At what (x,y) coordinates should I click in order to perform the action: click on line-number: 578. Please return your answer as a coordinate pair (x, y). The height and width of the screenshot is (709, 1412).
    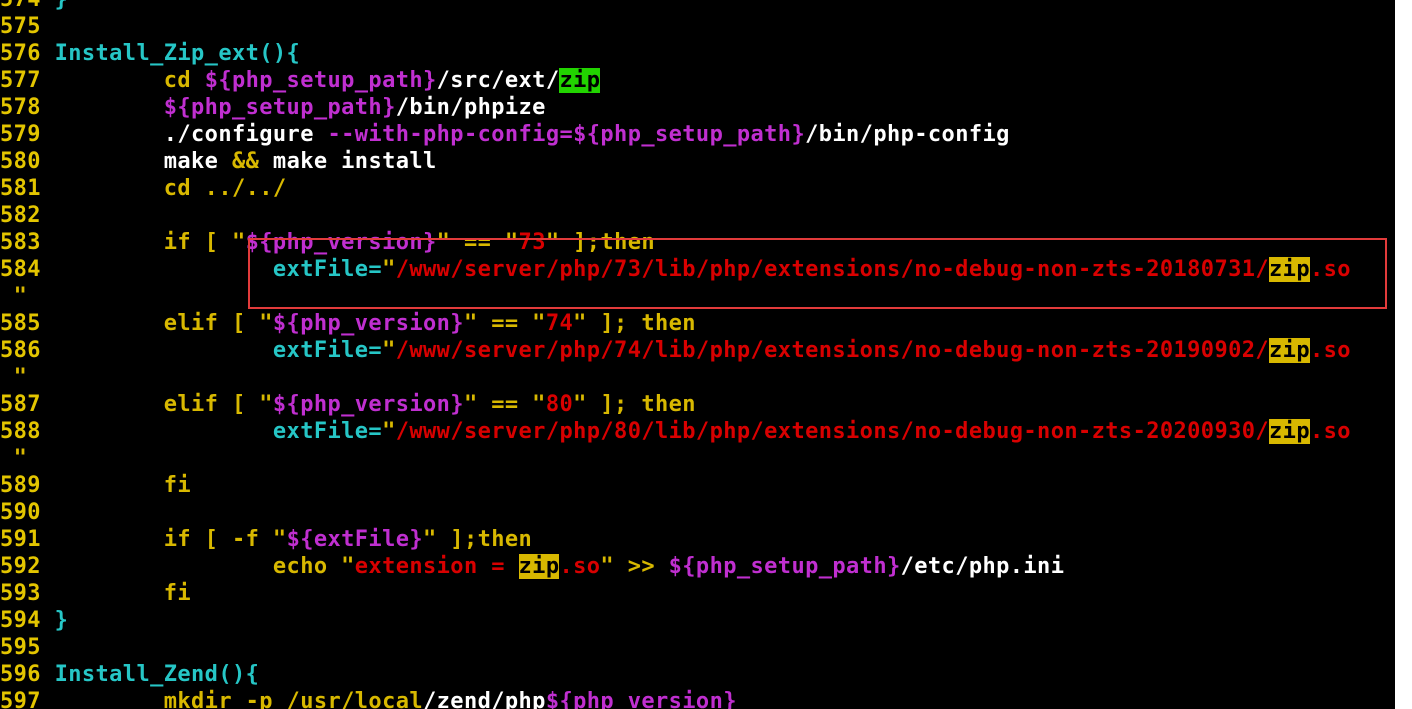
    Looking at the image, I should click on (20, 107).